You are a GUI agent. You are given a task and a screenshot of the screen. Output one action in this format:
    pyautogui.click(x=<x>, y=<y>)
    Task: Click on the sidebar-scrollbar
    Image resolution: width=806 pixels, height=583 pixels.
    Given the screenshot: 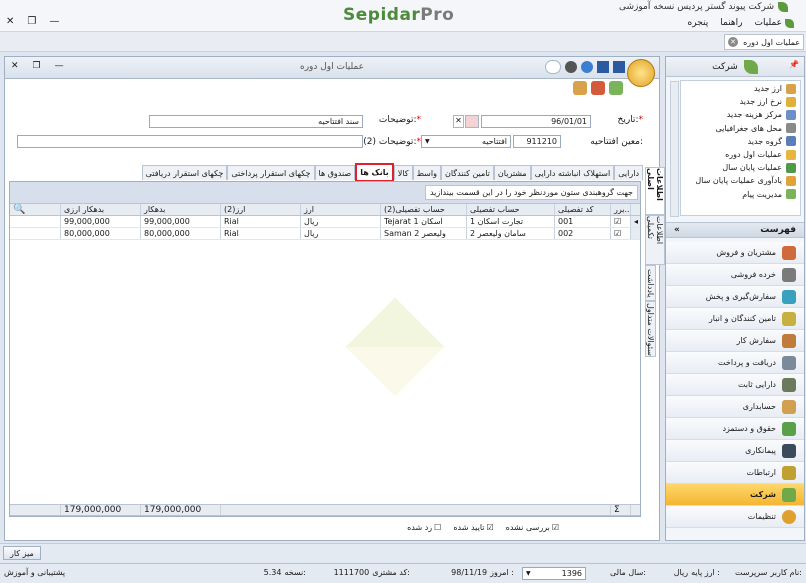 What is the action you would take?
    pyautogui.click(x=674, y=149)
    